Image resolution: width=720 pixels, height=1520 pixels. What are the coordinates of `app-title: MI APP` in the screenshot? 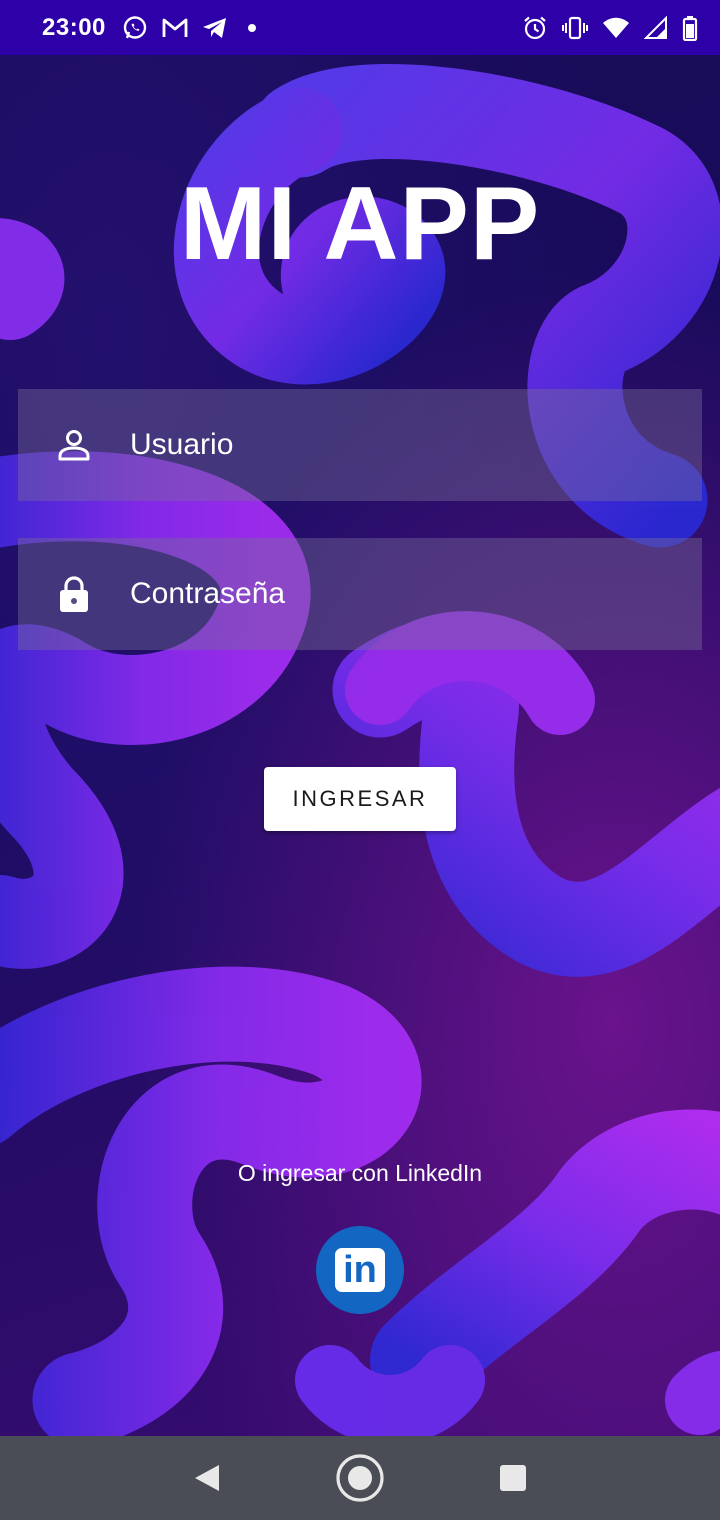 It's located at (360, 224).